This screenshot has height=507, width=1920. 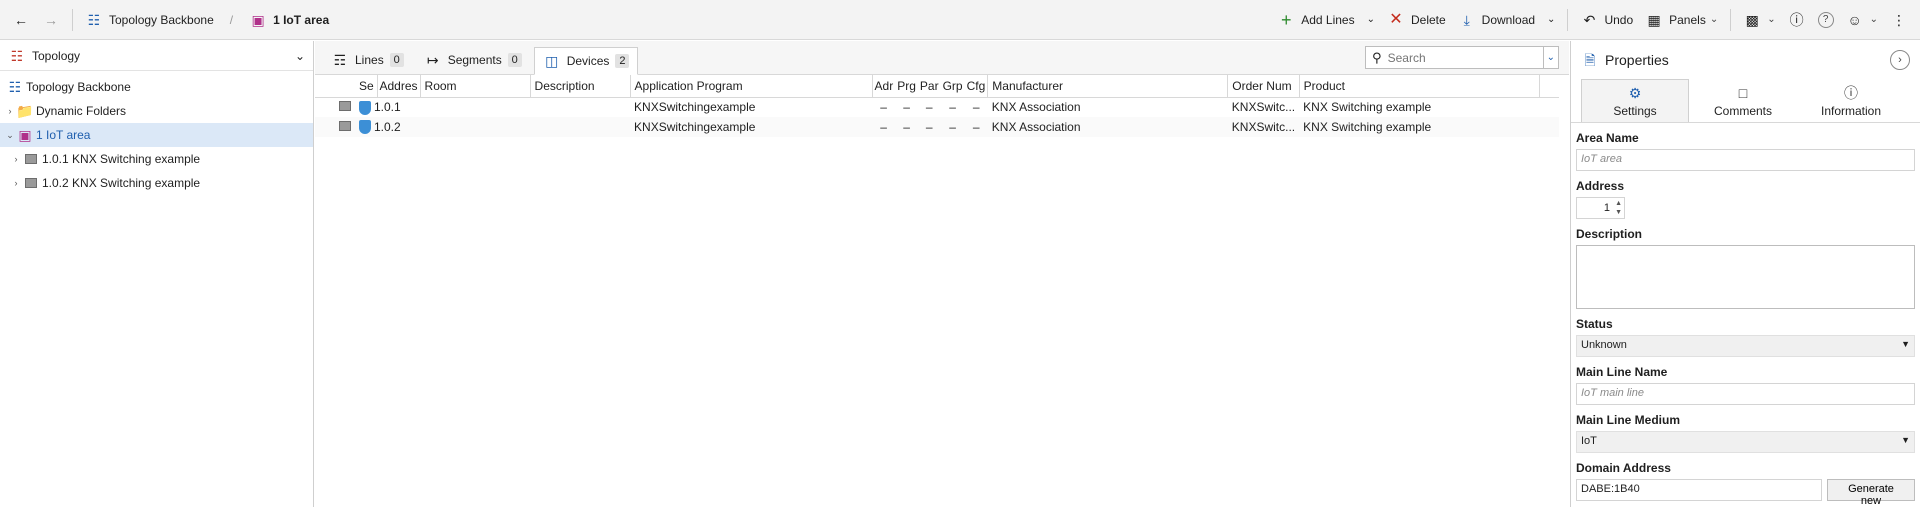 What do you see at coordinates (1905, 344) in the screenshot?
I see `caret-down-icon: ▼` at bounding box center [1905, 344].